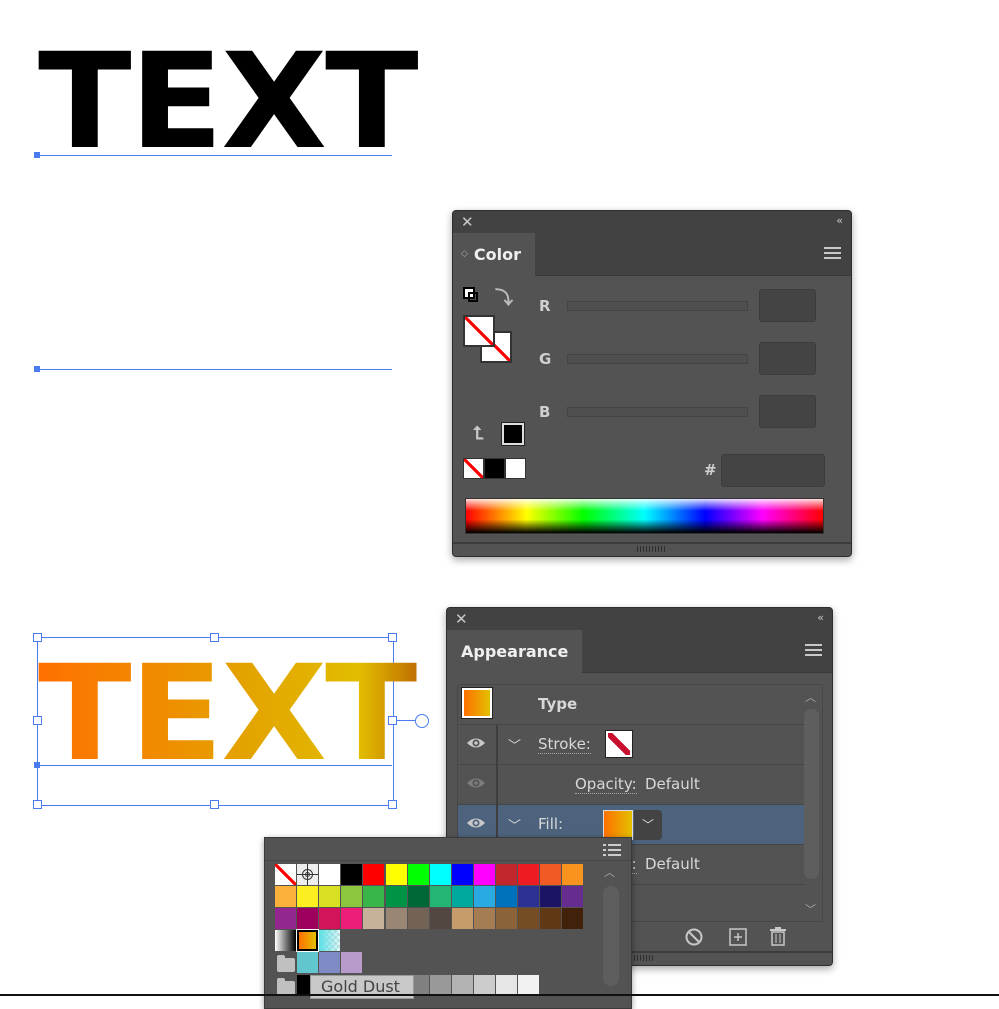  I want to click on gradient-swatch-gold-dust, so click(308, 941).